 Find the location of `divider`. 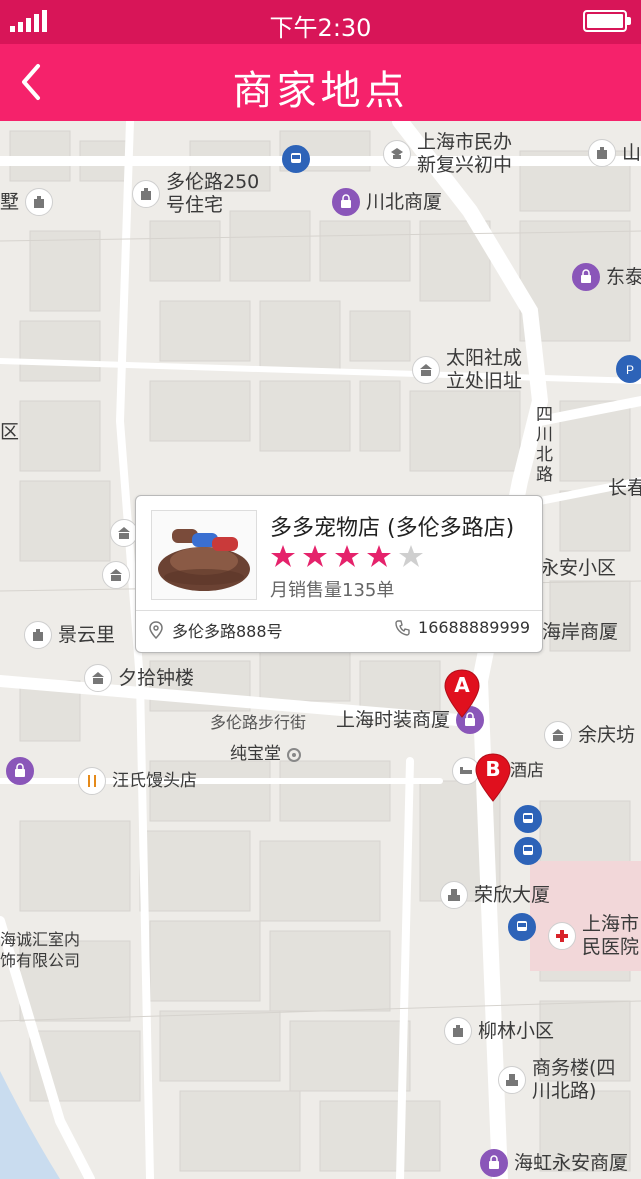

divider is located at coordinates (339, 610).